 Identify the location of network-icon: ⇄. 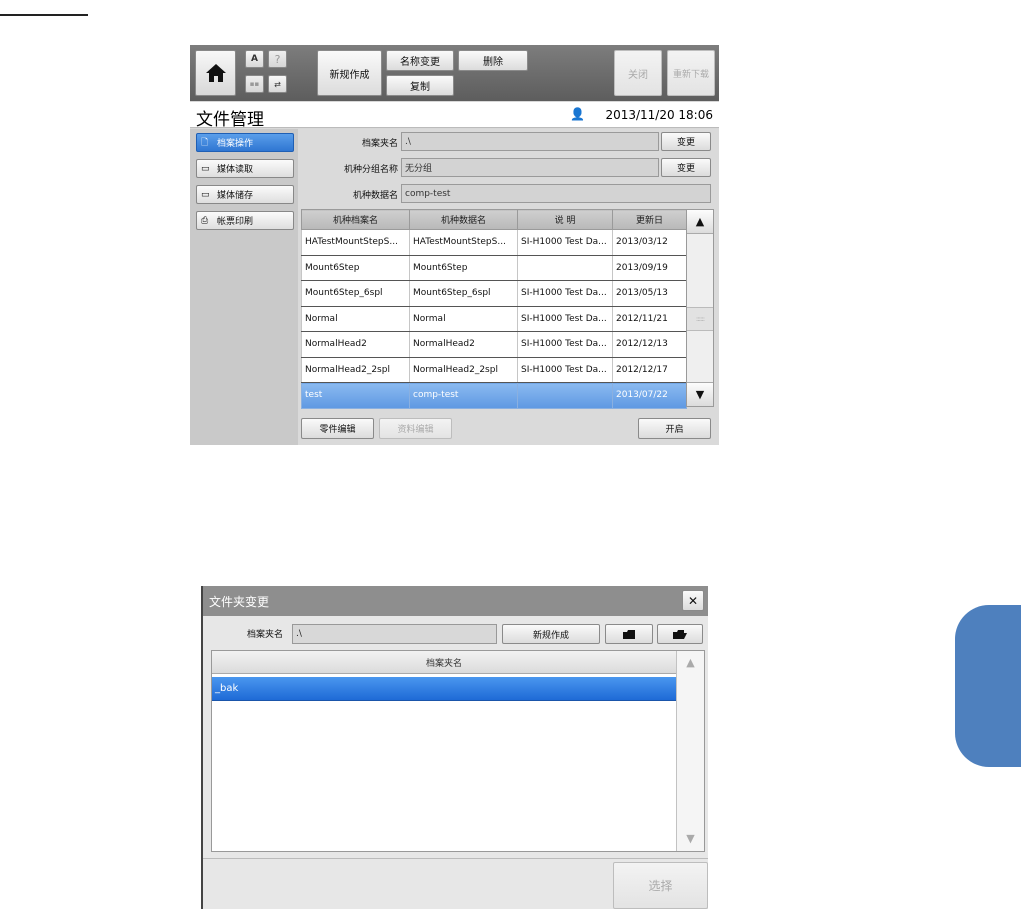
(277, 84).